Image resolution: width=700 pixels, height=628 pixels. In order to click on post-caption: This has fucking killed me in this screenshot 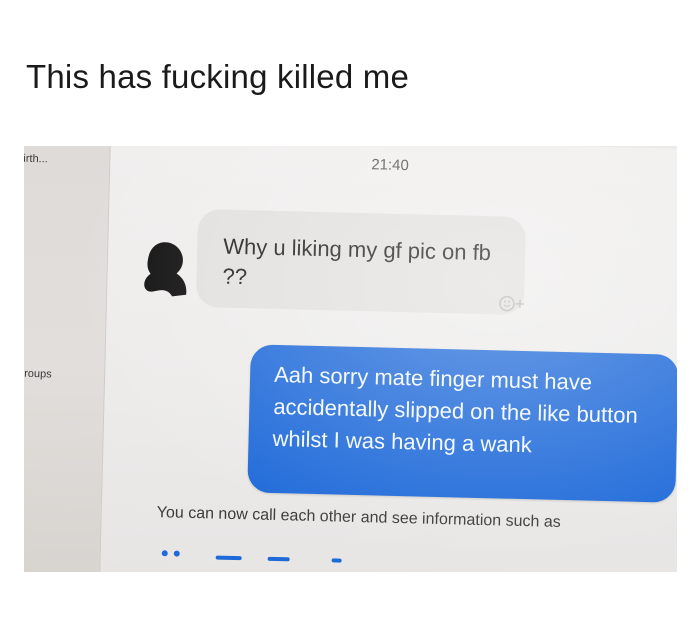, I will do `click(218, 76)`.